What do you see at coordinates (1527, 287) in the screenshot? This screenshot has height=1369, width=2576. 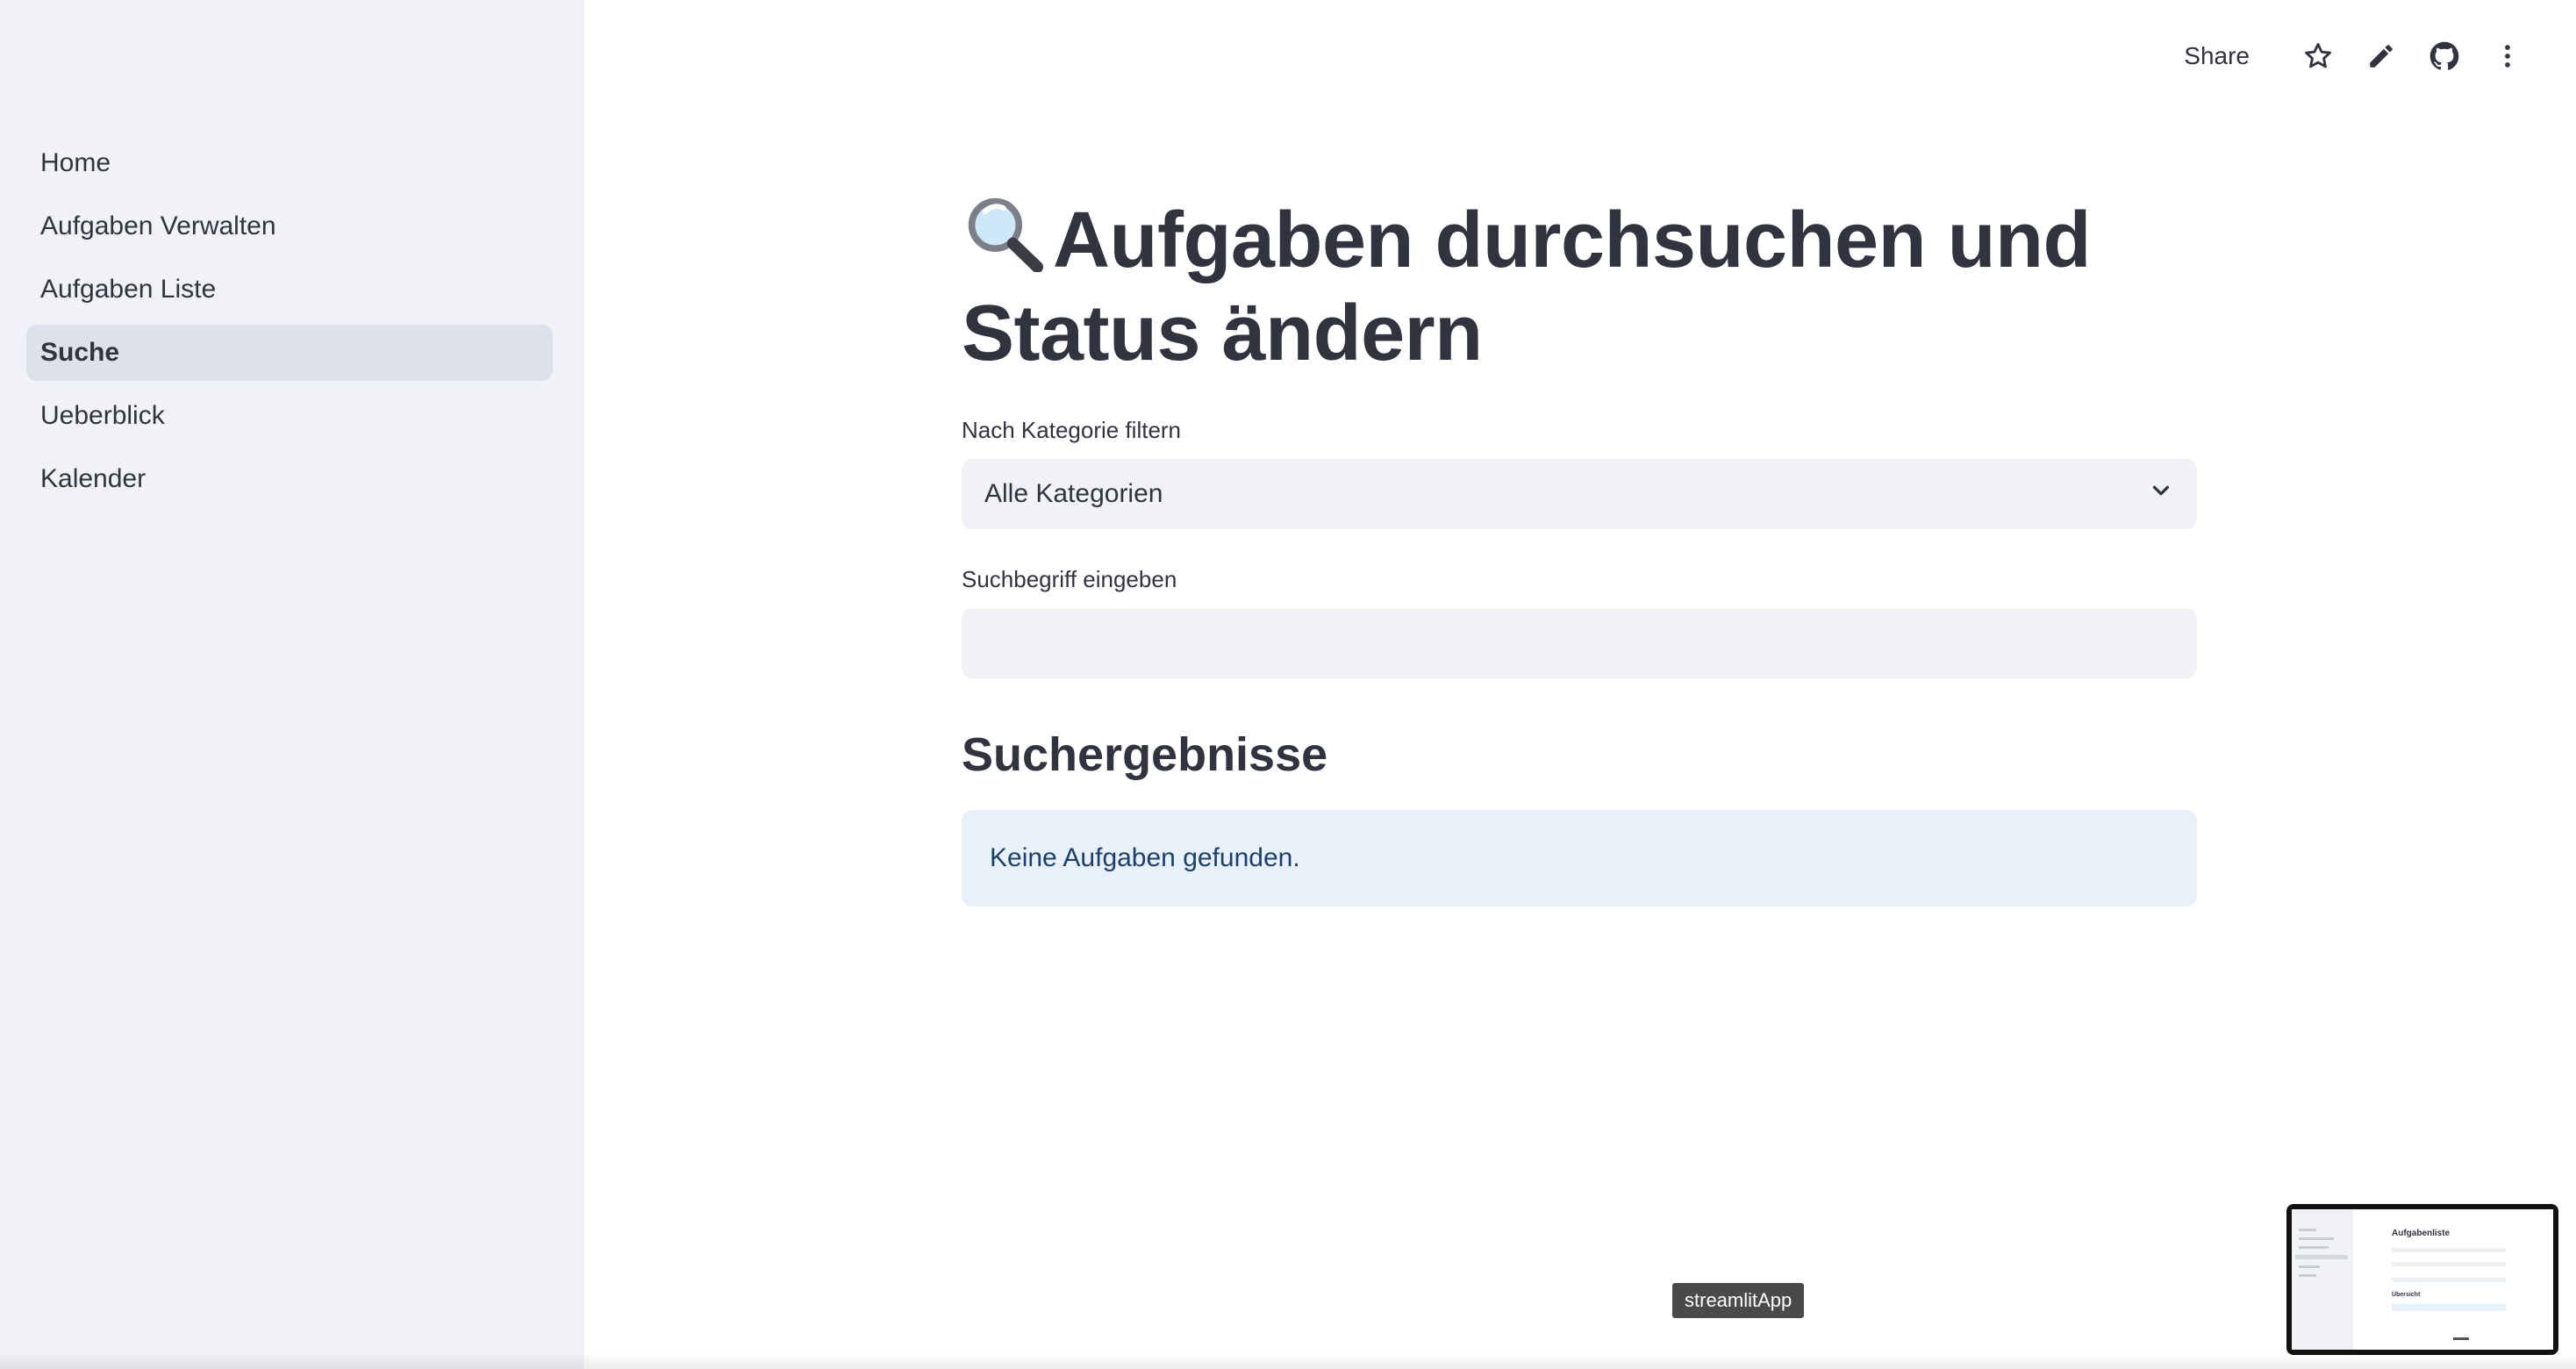 I see `page-title-text: Aufgaben durchsuchen und Status ändern` at bounding box center [1527, 287].